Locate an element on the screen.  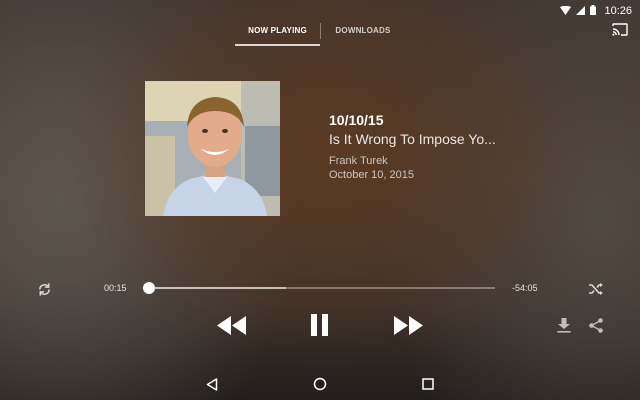
share-icon is located at coordinates (596, 325).